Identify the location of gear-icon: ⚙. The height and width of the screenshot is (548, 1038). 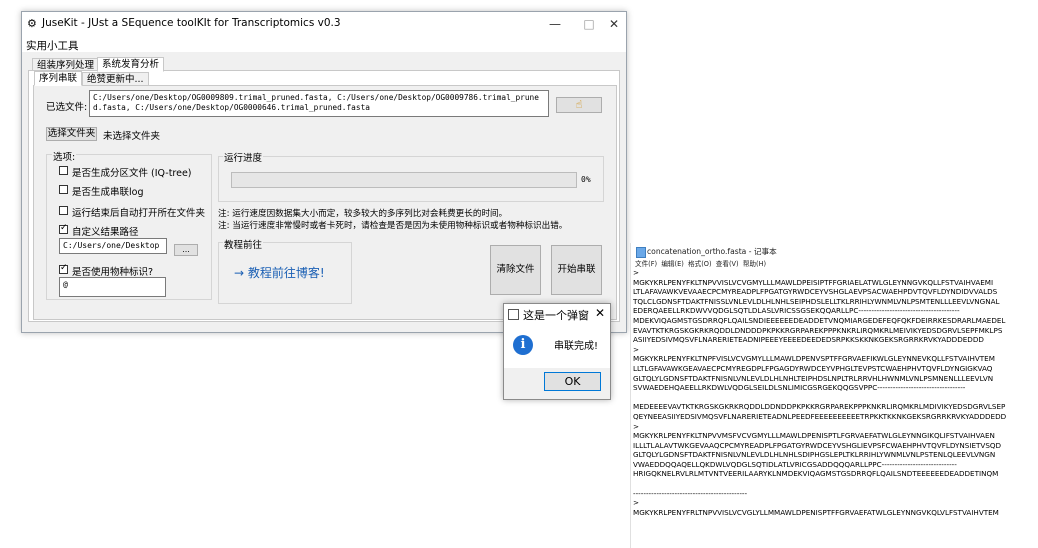
(32, 23).